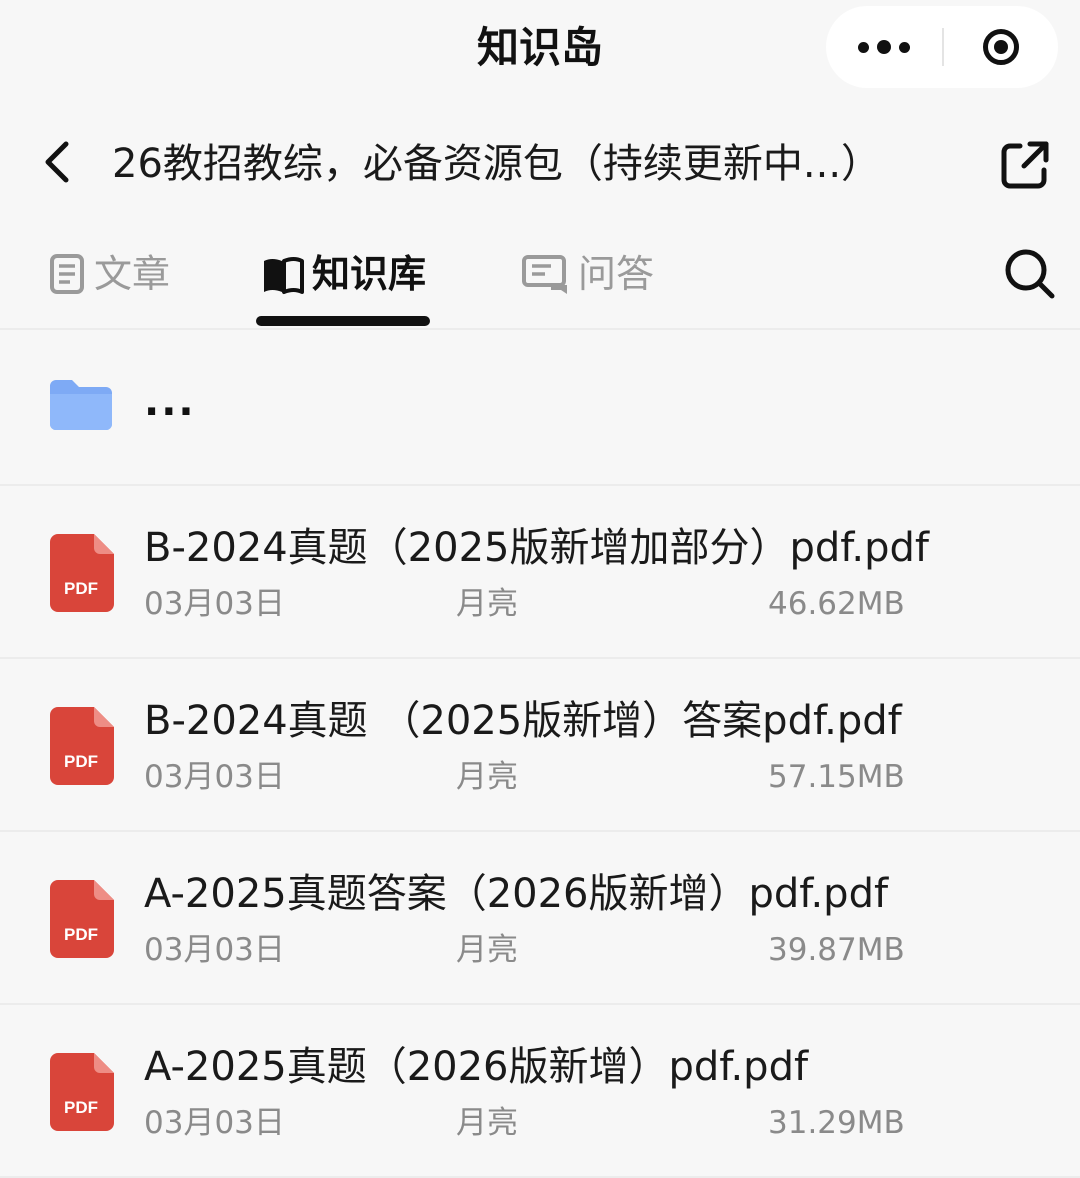  I want to click on page-header: 26教招教综，必备资源包（持续更新中...）, so click(540, 165).